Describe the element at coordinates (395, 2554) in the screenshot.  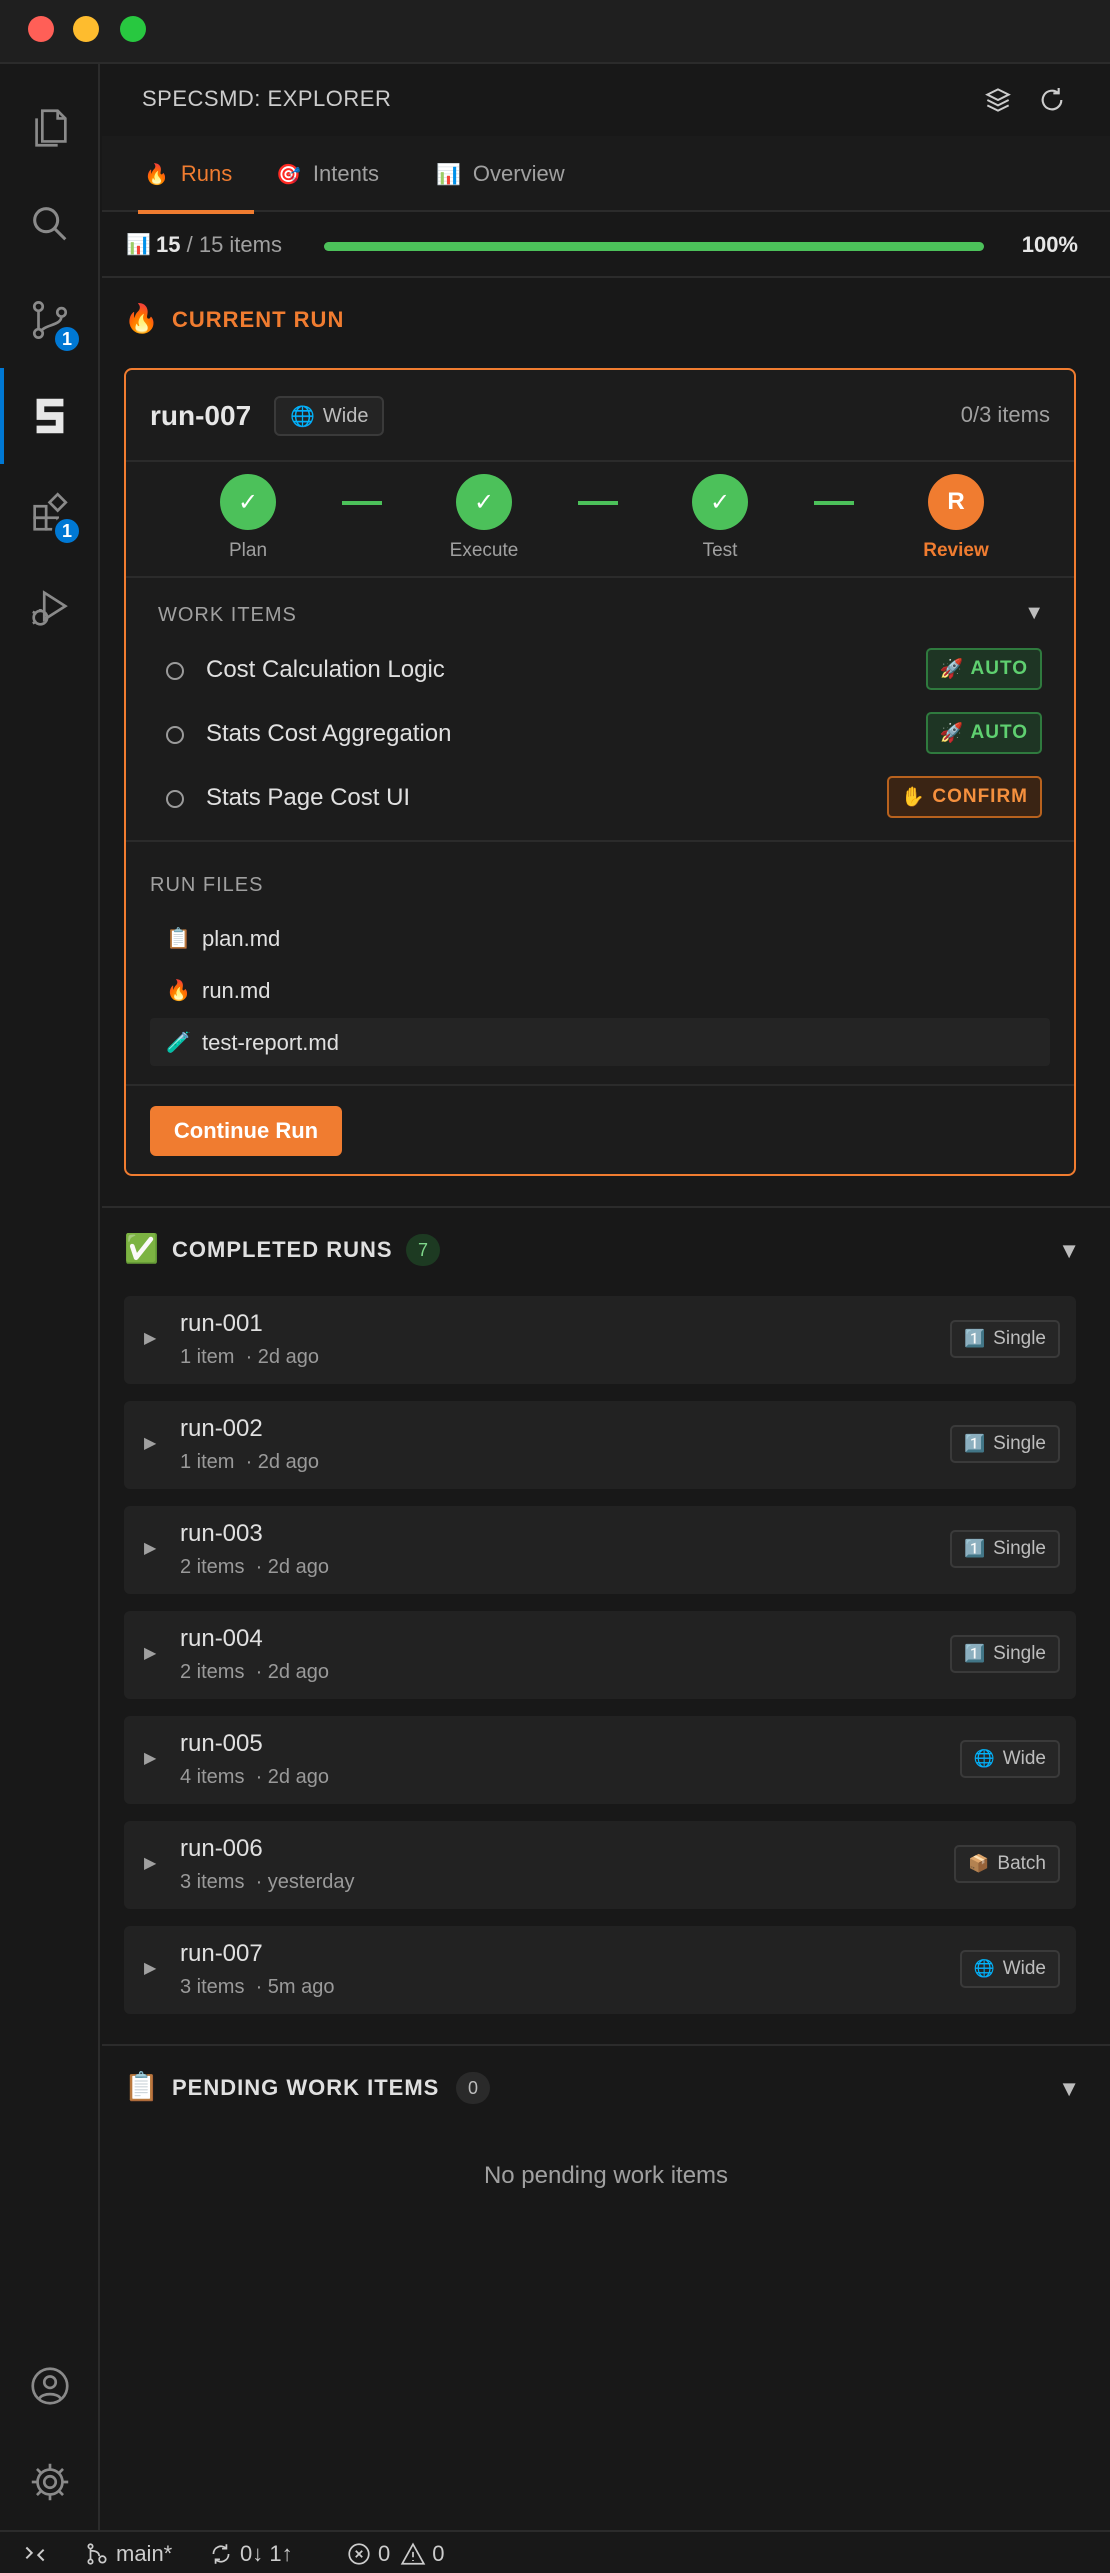
I see `problems-status: 0 0` at that location.